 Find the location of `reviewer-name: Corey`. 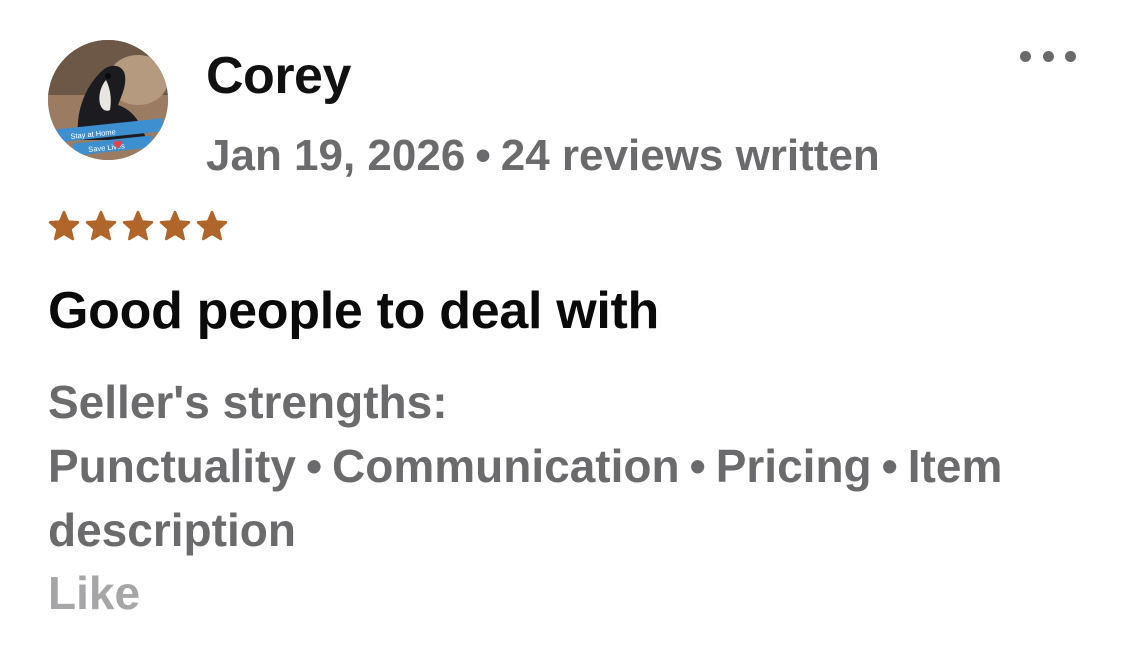

reviewer-name: Corey is located at coordinates (278, 76).